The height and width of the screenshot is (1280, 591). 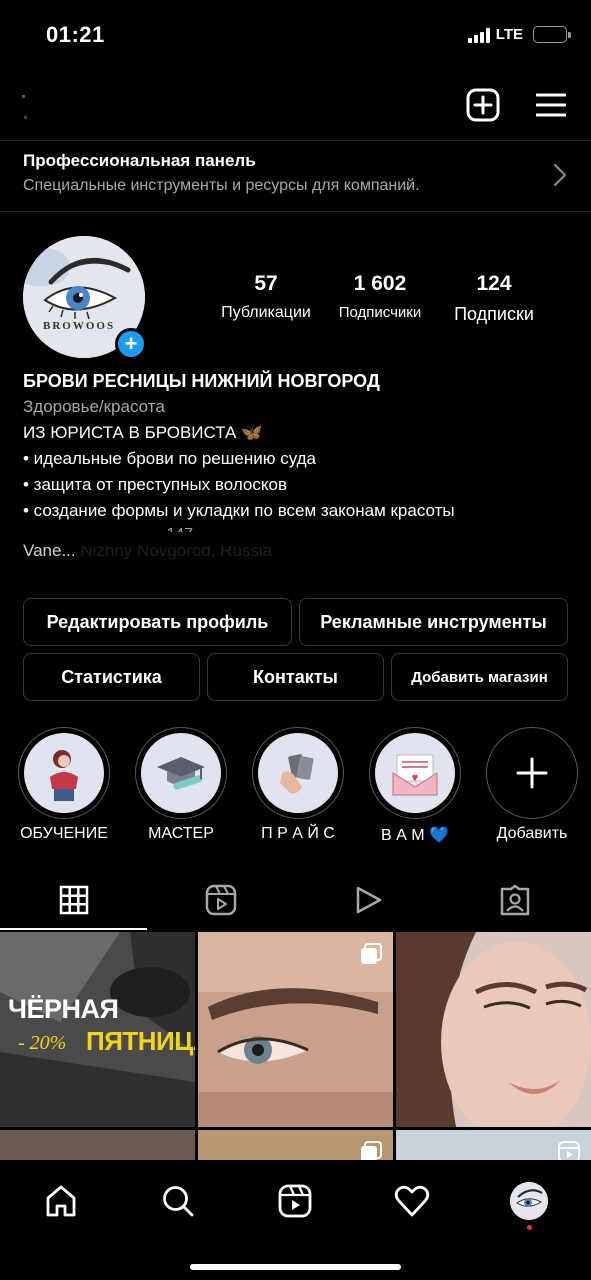 What do you see at coordinates (143, 432) in the screenshot?
I see `bio-line: ИЗ ЮРИСТА В БРОВИСТА 🦋` at bounding box center [143, 432].